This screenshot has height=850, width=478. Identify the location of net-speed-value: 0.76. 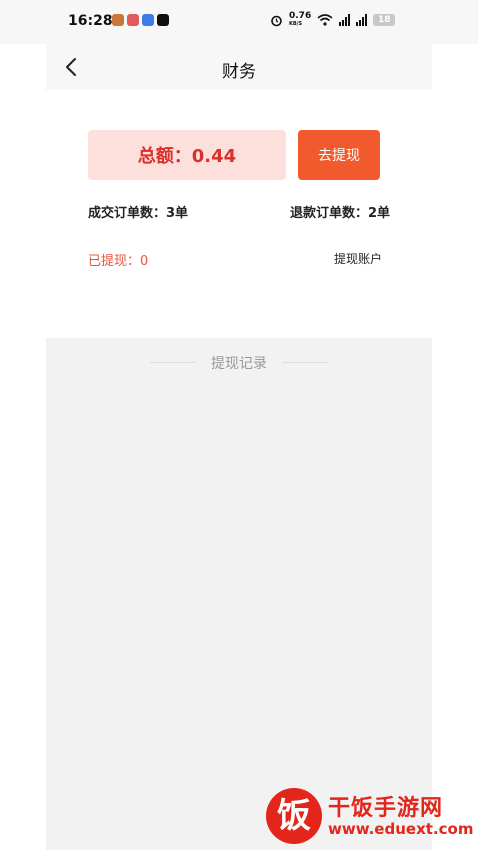
(300, 16).